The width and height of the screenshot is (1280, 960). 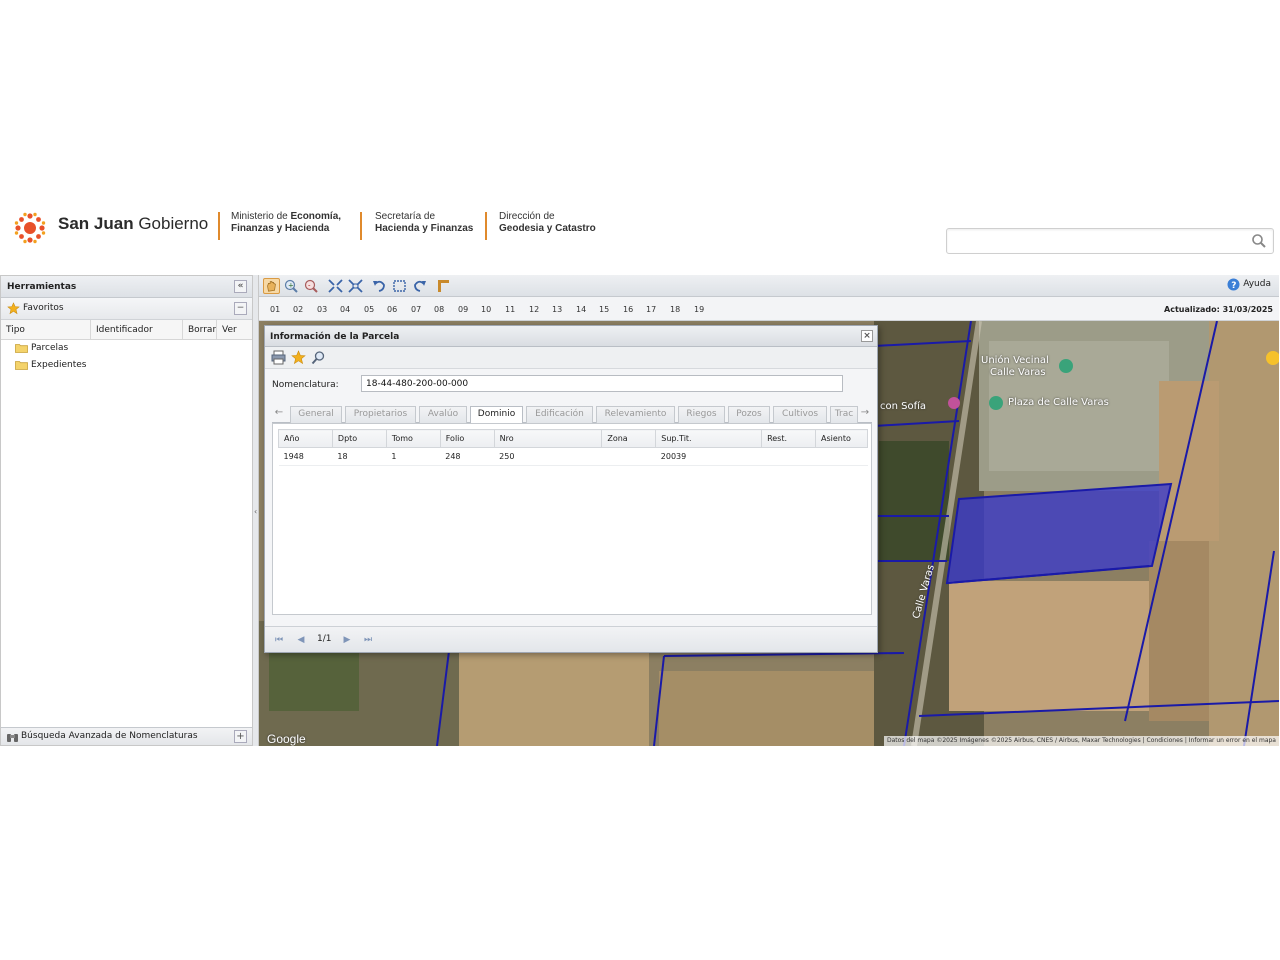 What do you see at coordinates (126, 736) in the screenshot?
I see `advanced-search-header: Búsqueda Avanzada de Nomenclaturas +` at bounding box center [126, 736].